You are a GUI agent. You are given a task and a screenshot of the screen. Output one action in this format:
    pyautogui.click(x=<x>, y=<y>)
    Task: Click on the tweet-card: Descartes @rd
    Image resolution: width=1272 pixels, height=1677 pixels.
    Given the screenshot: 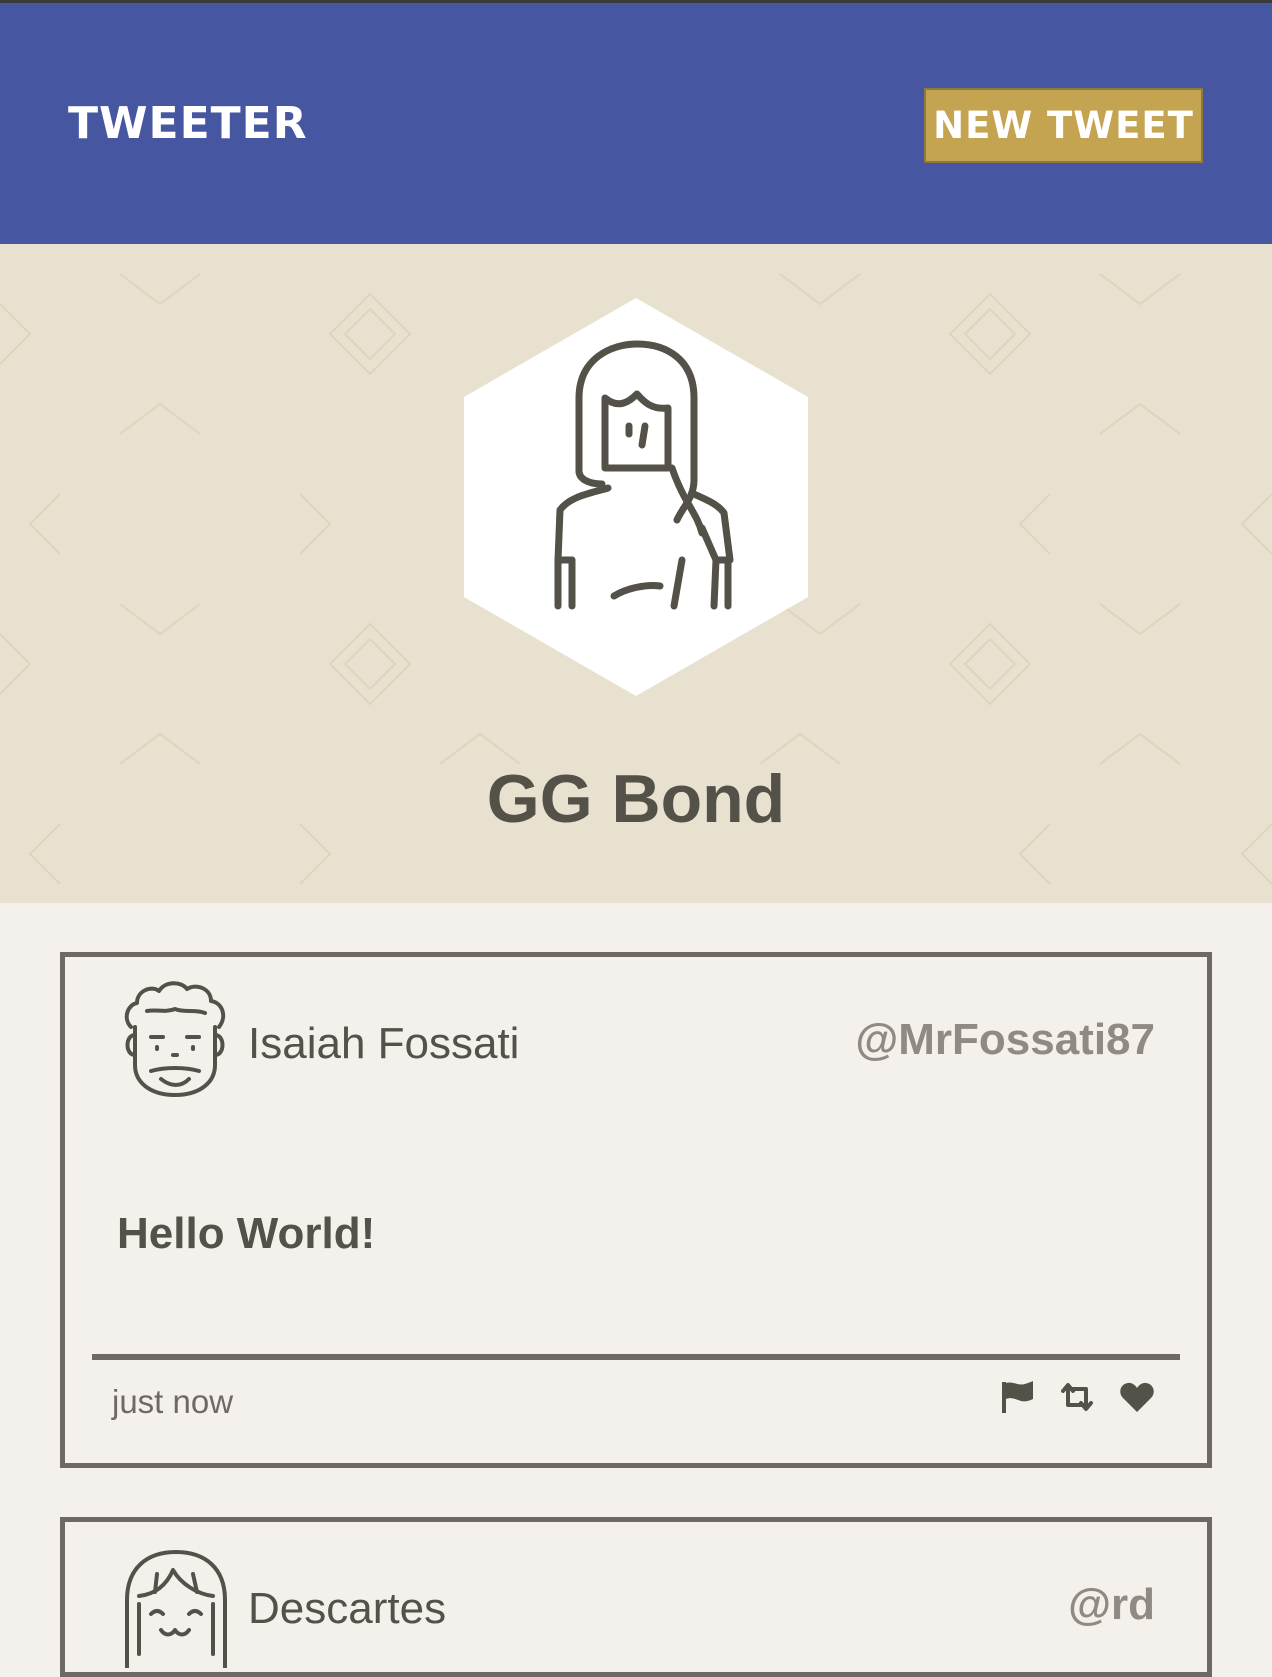 What is the action you would take?
    pyautogui.click(x=636, y=1597)
    